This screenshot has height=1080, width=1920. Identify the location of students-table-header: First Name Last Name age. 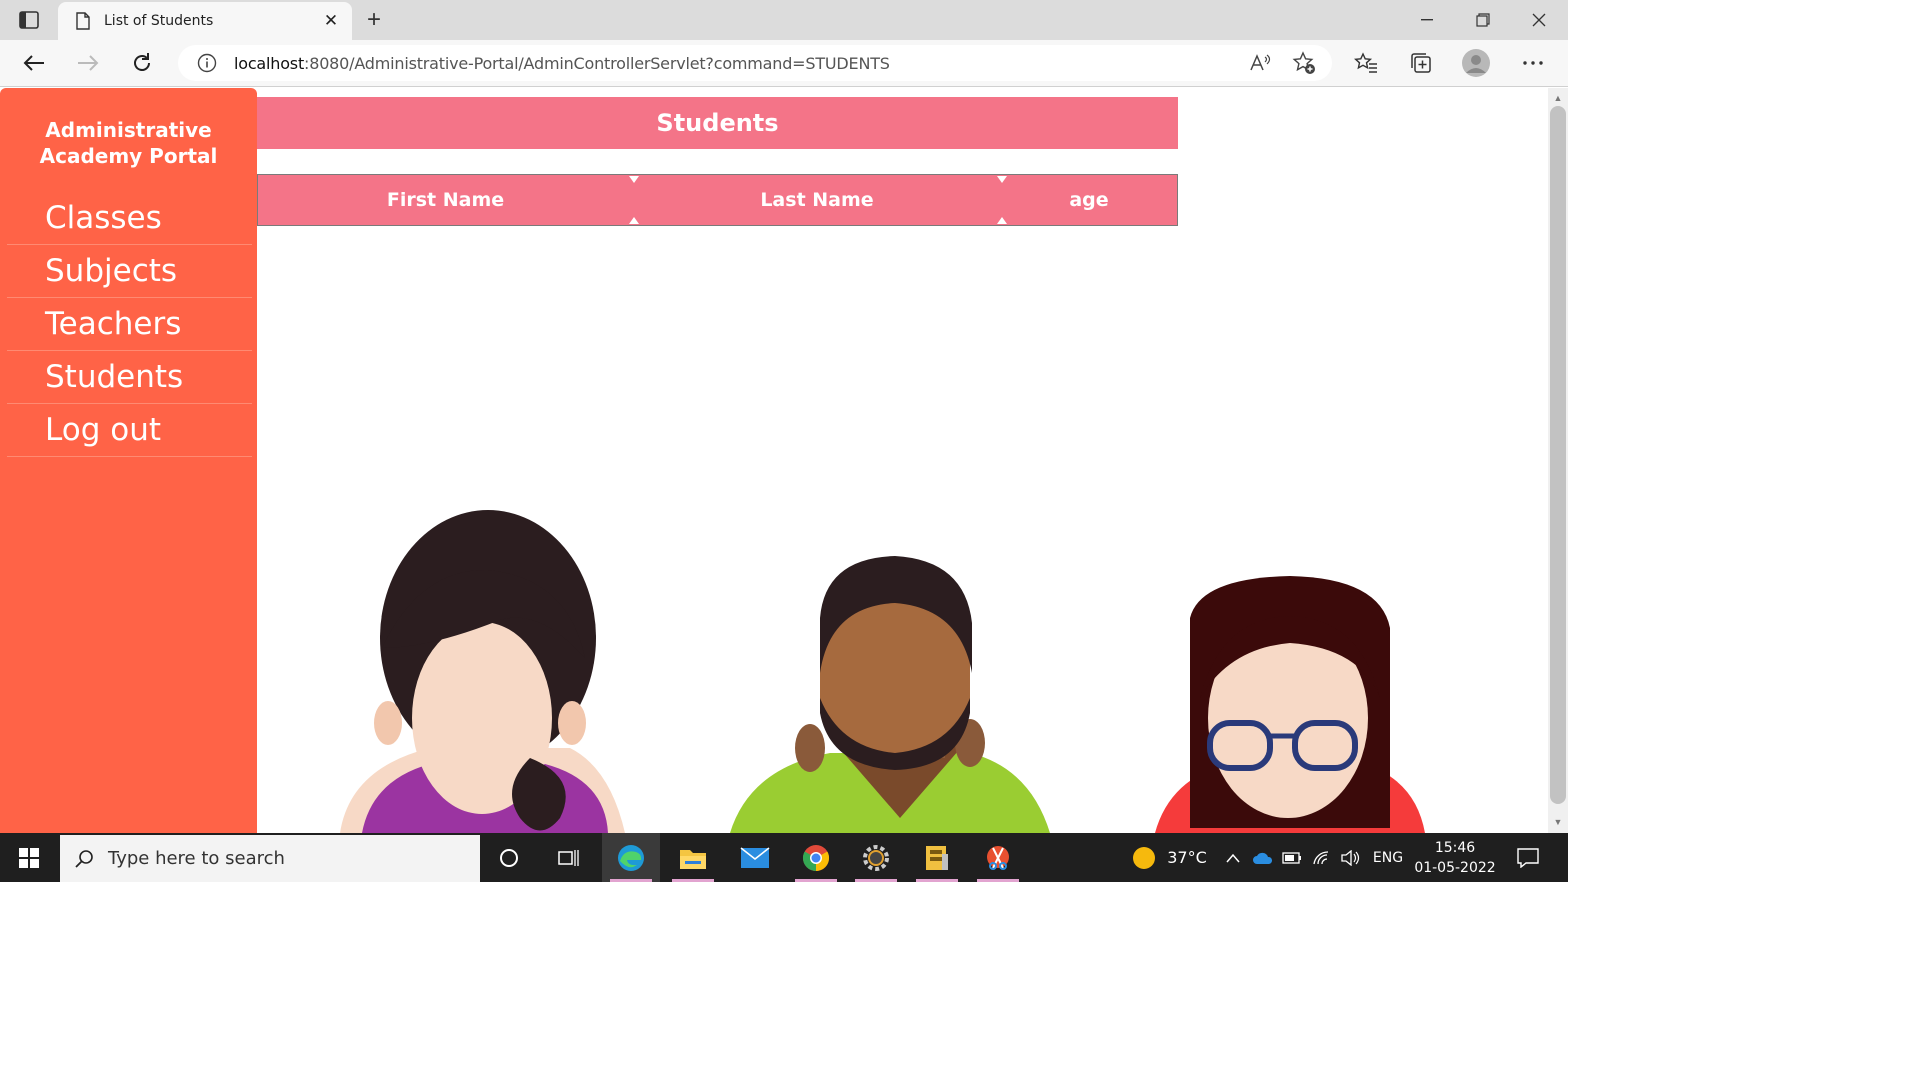
(717, 200).